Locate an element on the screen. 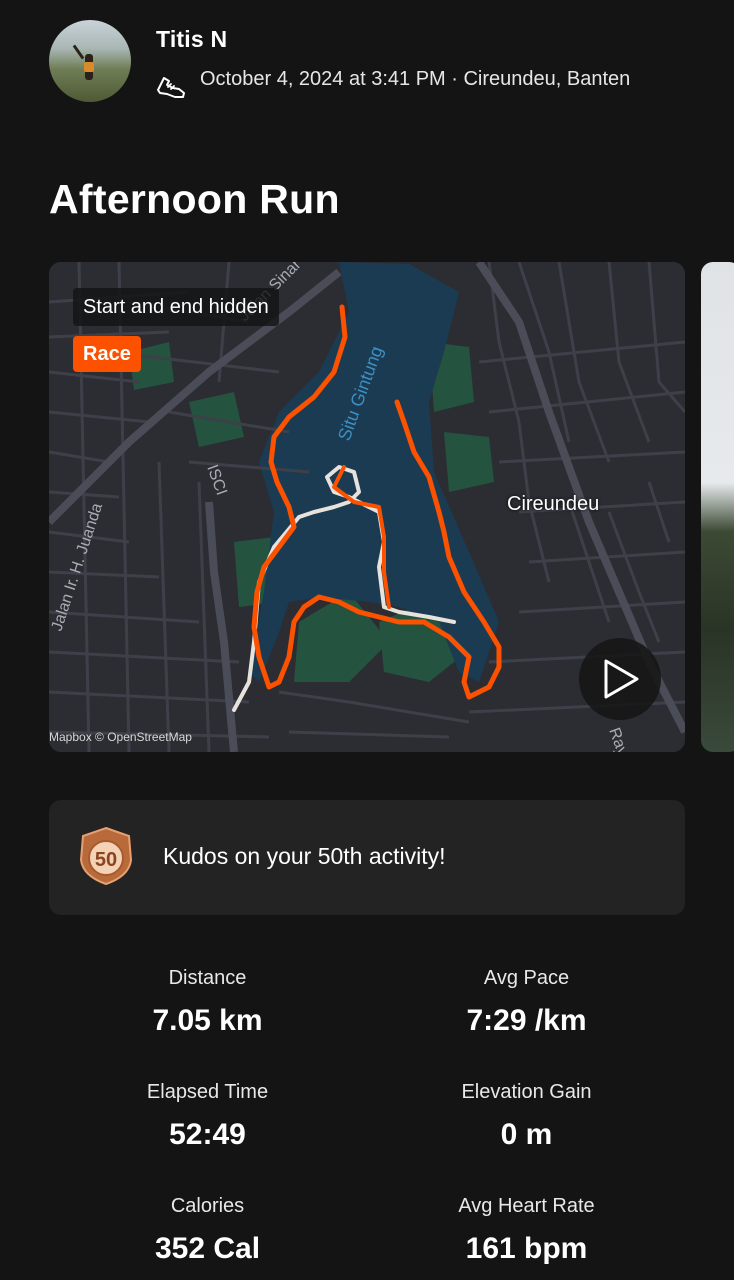 This screenshot has height=1280, width=734. next-photo-peek is located at coordinates (717, 507).